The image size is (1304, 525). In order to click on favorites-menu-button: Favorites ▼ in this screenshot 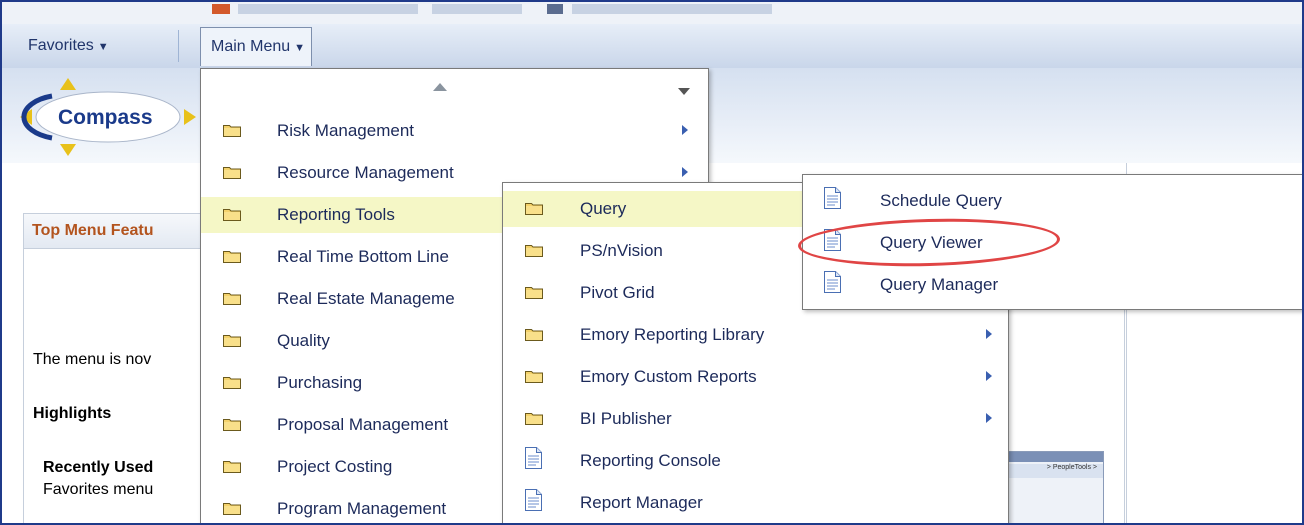, I will do `click(68, 46)`.